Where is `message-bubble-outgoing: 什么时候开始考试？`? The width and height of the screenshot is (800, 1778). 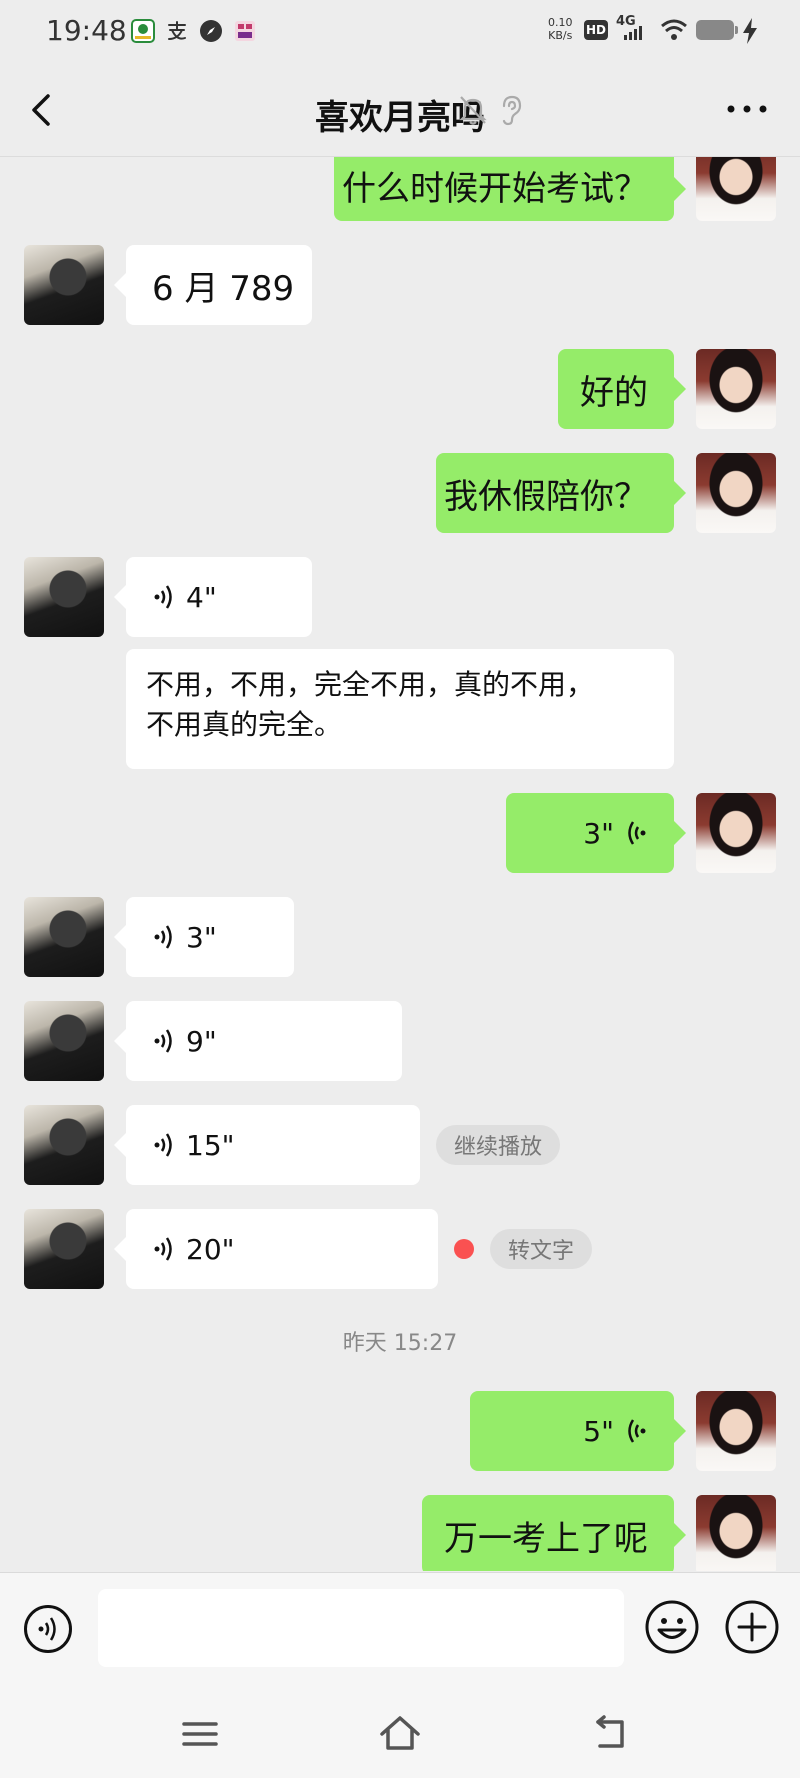 message-bubble-outgoing: 什么时候开始考试？ is located at coordinates (510, 189).